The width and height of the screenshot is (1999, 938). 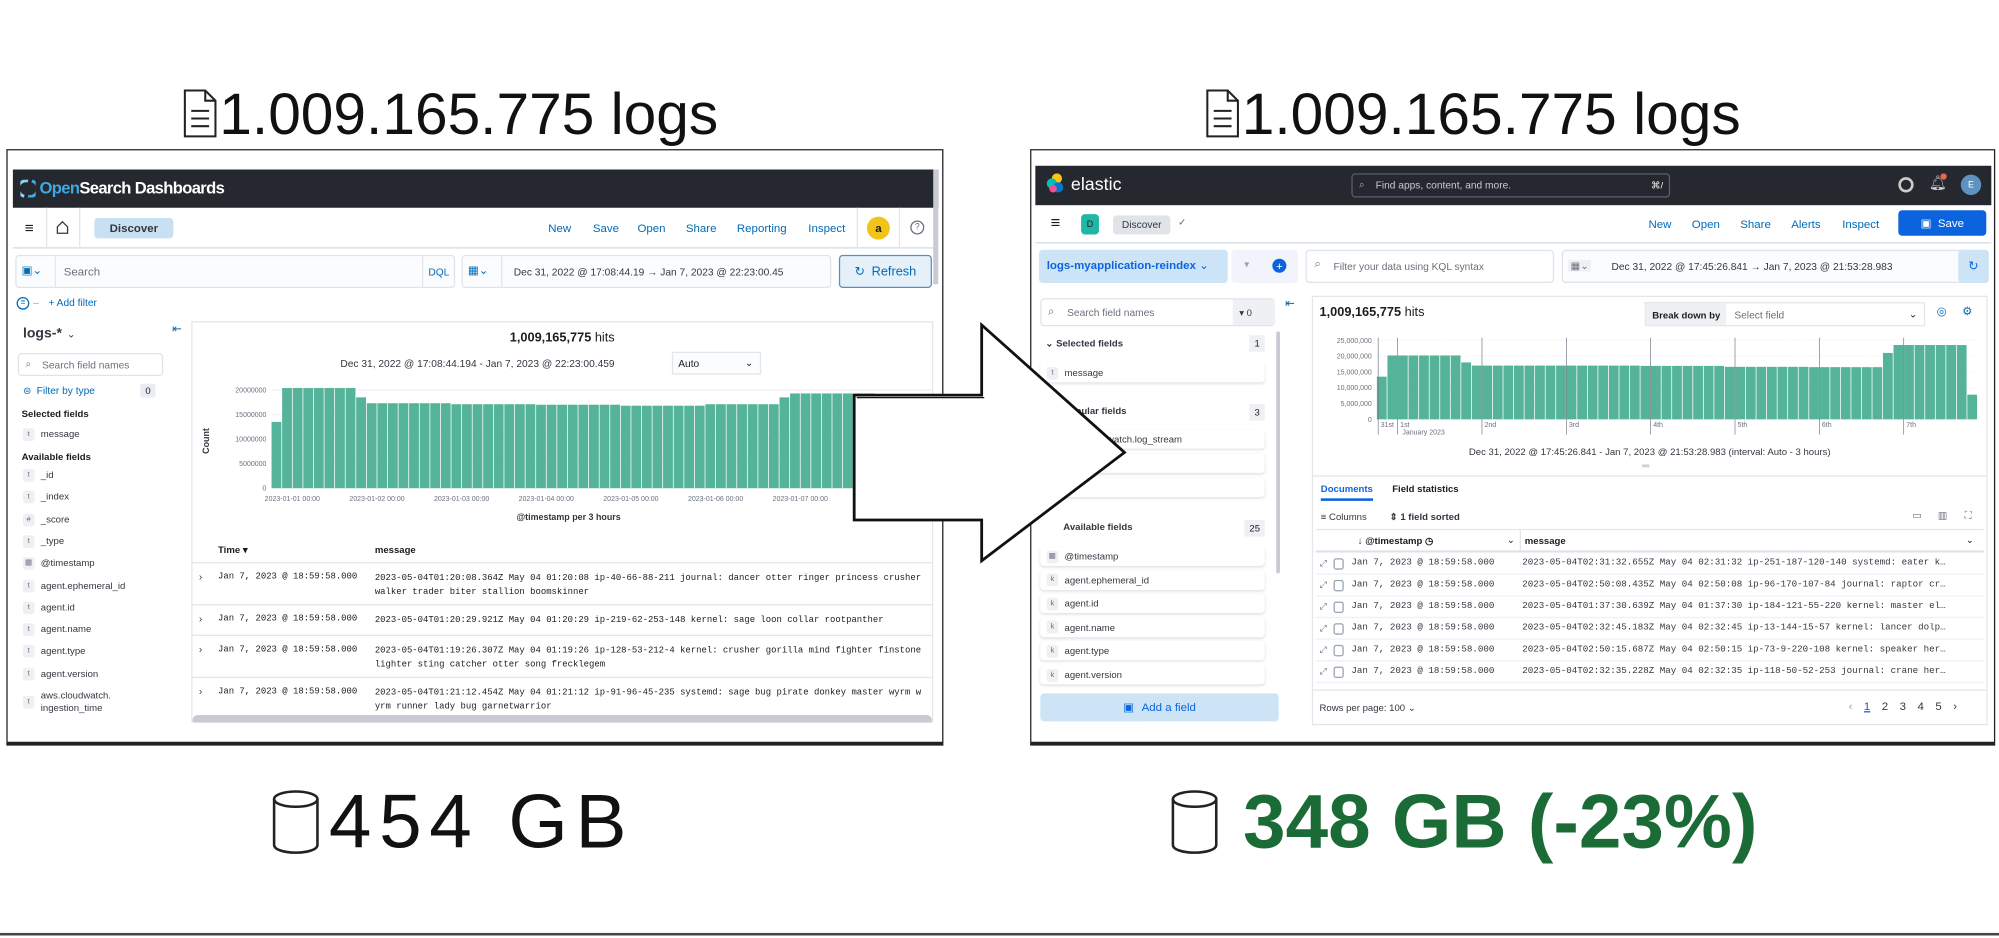 I want to click on end-date: Jan 7, 2023 @ 21:53:28.983, so click(x=1828, y=266).